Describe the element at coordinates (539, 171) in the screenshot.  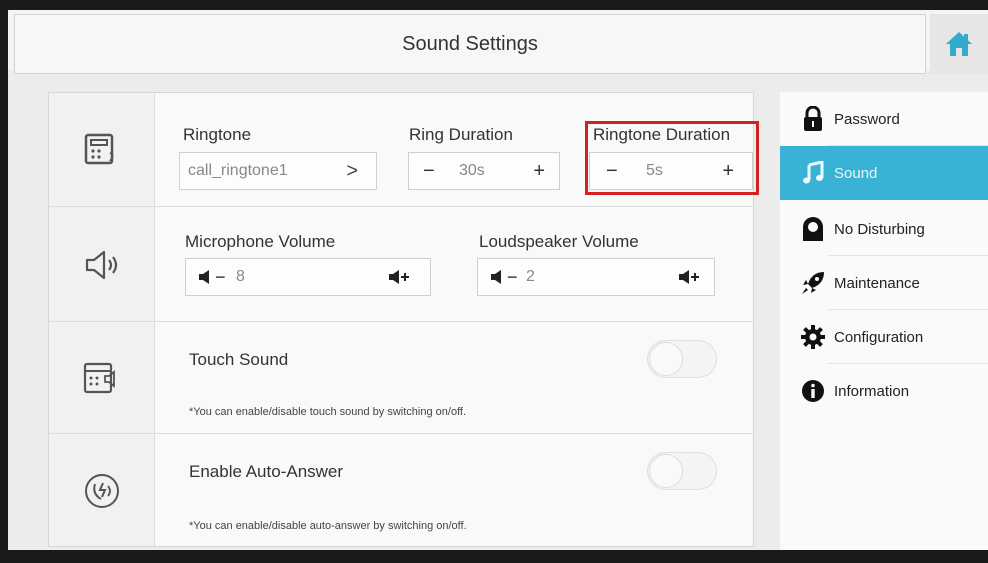
I see `ring-duration-increase-button: +` at that location.